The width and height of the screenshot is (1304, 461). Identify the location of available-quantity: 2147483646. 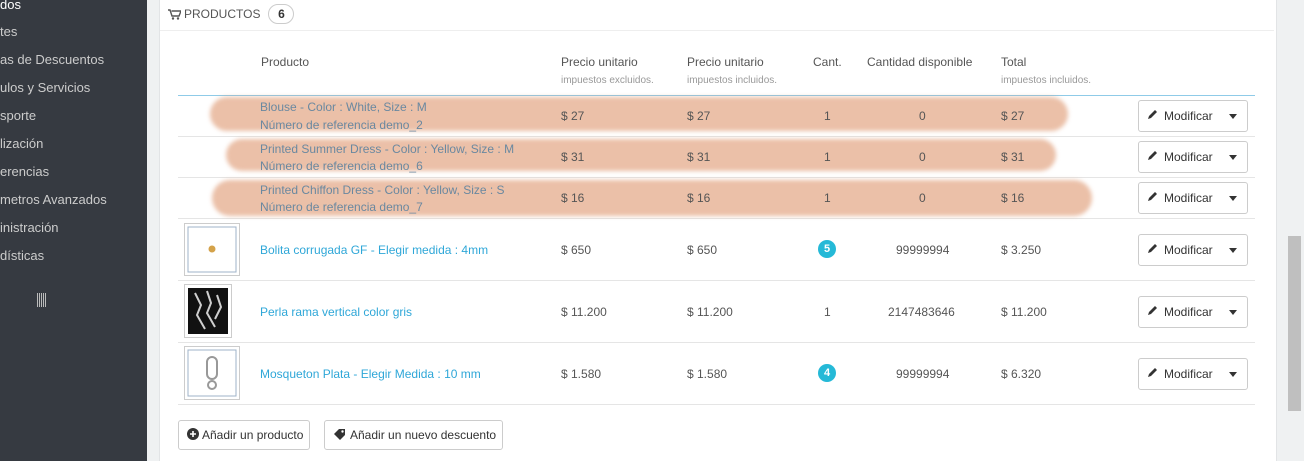
(921, 312).